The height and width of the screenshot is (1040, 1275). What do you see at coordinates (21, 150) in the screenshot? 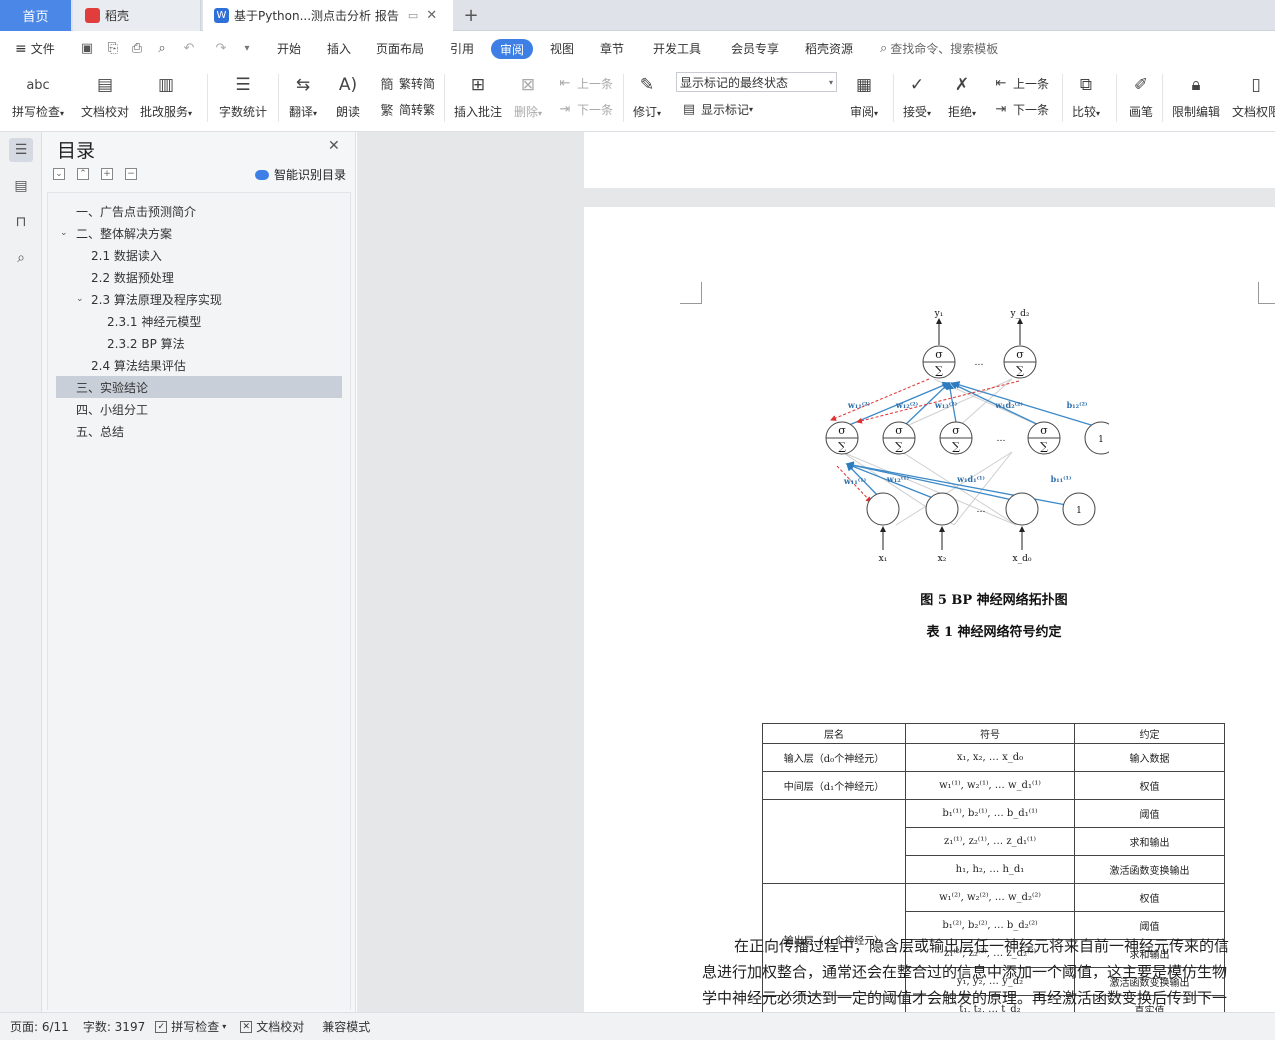
I see `toc-panel-icon: ☰` at bounding box center [21, 150].